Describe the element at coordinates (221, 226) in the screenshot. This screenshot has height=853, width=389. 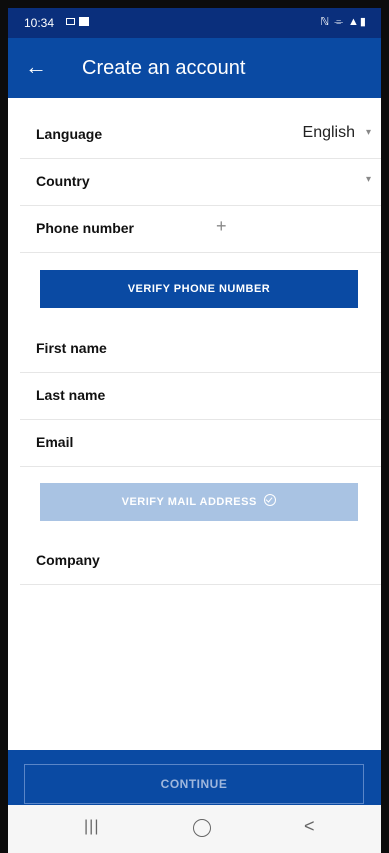
I see `phone-prefix: +` at that location.